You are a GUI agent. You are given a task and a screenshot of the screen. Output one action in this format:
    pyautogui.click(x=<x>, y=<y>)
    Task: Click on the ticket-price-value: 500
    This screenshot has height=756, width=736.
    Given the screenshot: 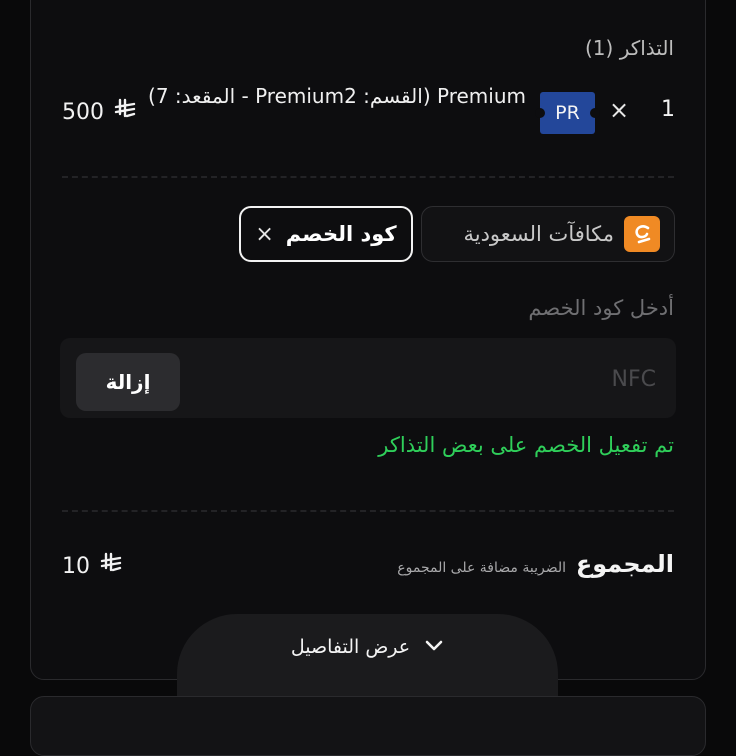 What is the action you would take?
    pyautogui.click(x=83, y=112)
    